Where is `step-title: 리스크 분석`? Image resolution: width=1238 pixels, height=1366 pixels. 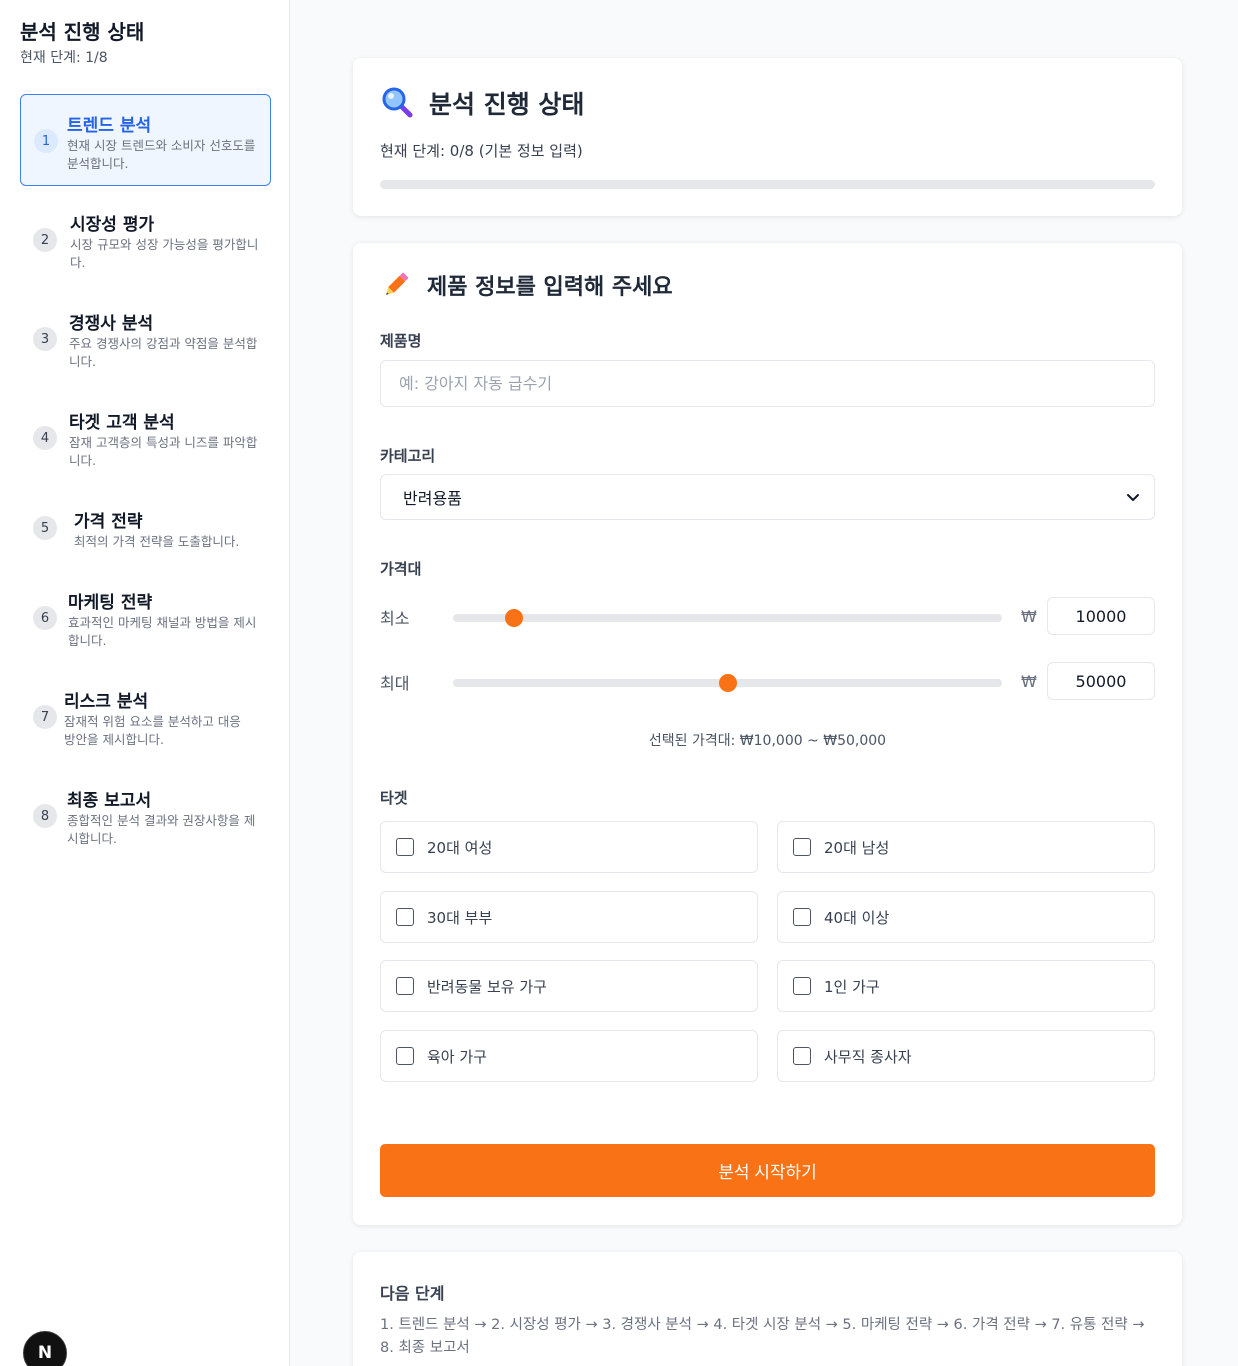
step-title: 리스크 분석 is located at coordinates (106, 702).